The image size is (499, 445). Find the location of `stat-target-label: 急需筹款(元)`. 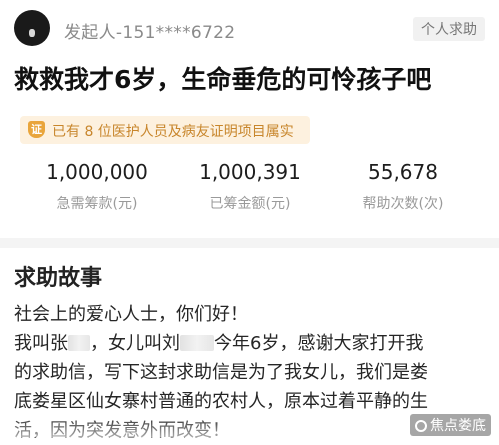

stat-target-label: 急需筹款(元) is located at coordinates (97, 204).